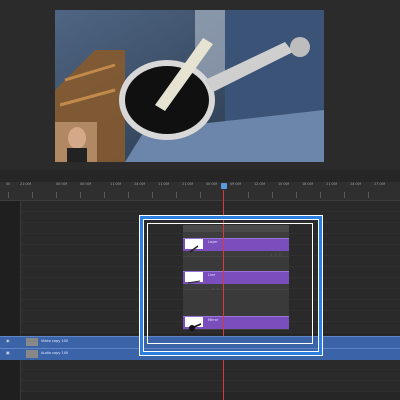  What do you see at coordinates (235, 184) in the screenshot?
I see `ruler-tick-label: 09:00f` at bounding box center [235, 184].